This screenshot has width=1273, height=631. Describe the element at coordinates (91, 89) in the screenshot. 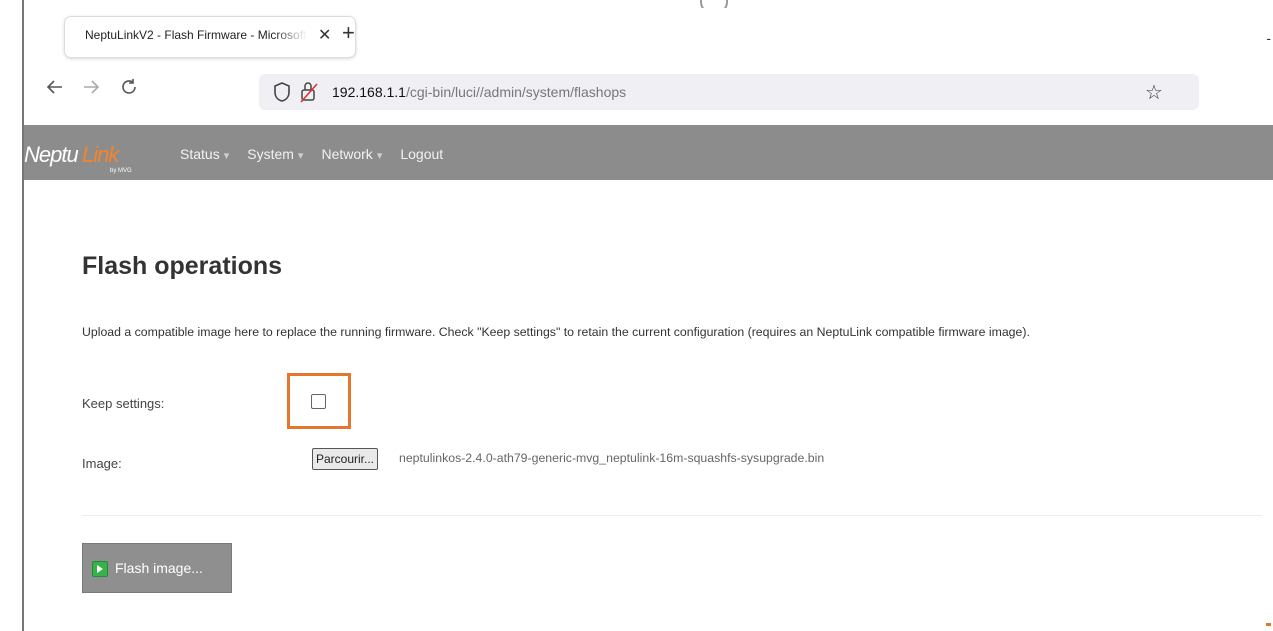

I see `forward-arrow-icon` at that location.